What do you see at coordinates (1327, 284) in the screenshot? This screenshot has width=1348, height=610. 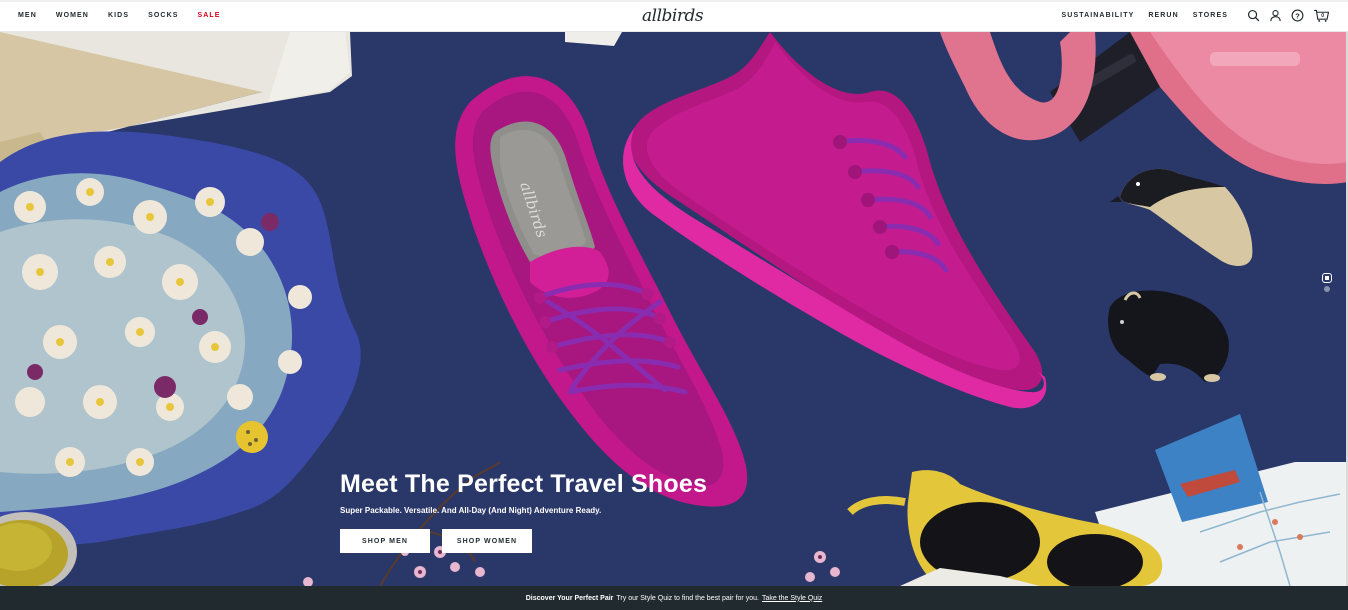 I see `carousel-dots` at bounding box center [1327, 284].